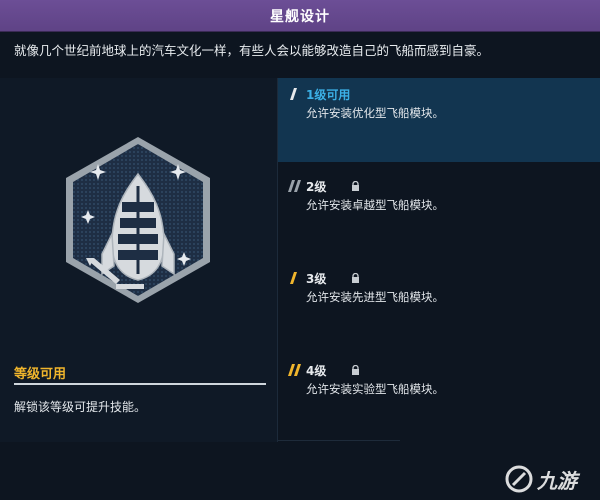  Describe the element at coordinates (519, 479) in the screenshot. I see `nine-game-logo-icon` at that location.